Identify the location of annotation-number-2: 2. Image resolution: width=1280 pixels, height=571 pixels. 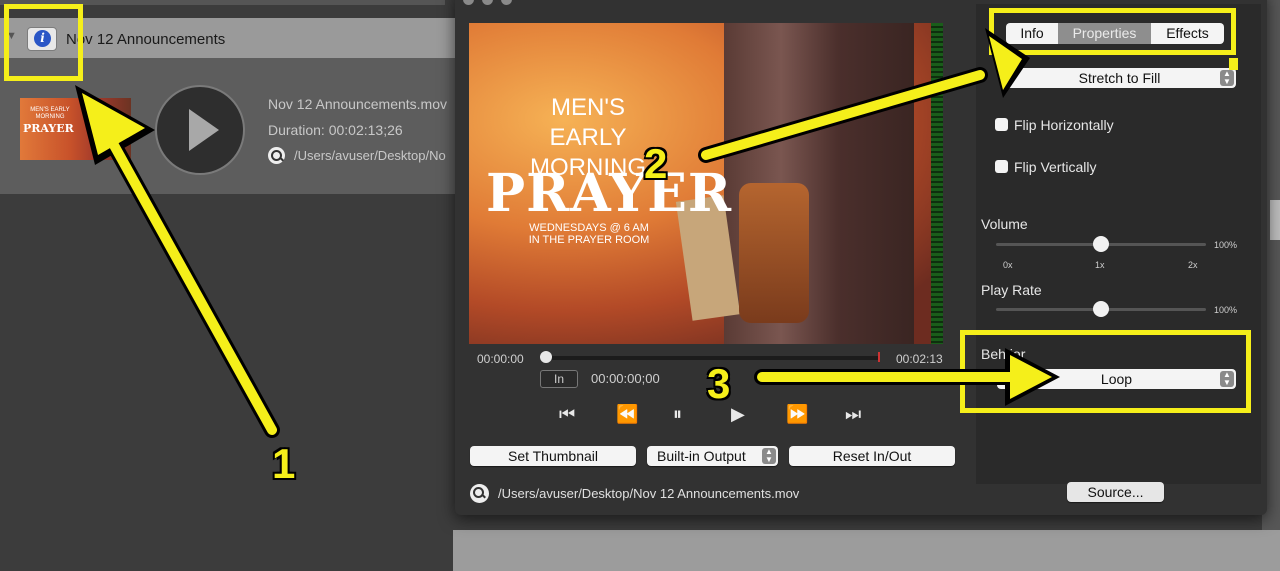
(656, 163).